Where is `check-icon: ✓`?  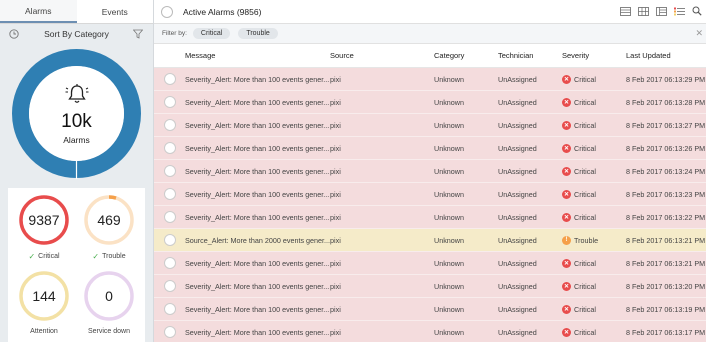
check-icon: ✓ is located at coordinates (96, 256).